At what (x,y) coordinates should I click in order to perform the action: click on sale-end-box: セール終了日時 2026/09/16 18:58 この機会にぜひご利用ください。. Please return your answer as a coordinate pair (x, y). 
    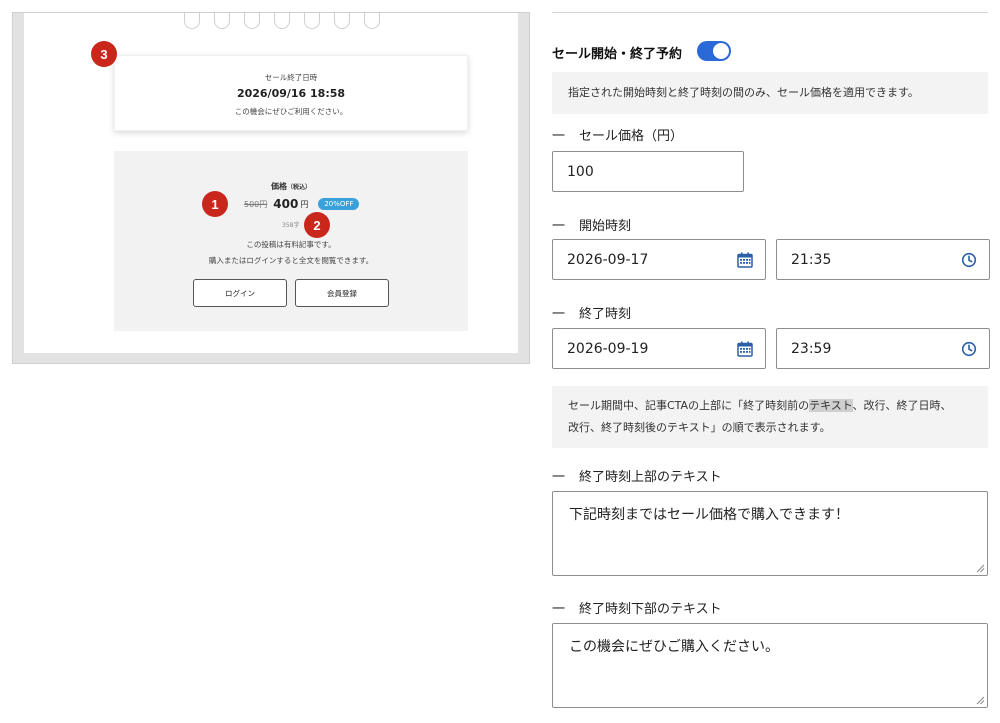
    Looking at the image, I should click on (291, 93).